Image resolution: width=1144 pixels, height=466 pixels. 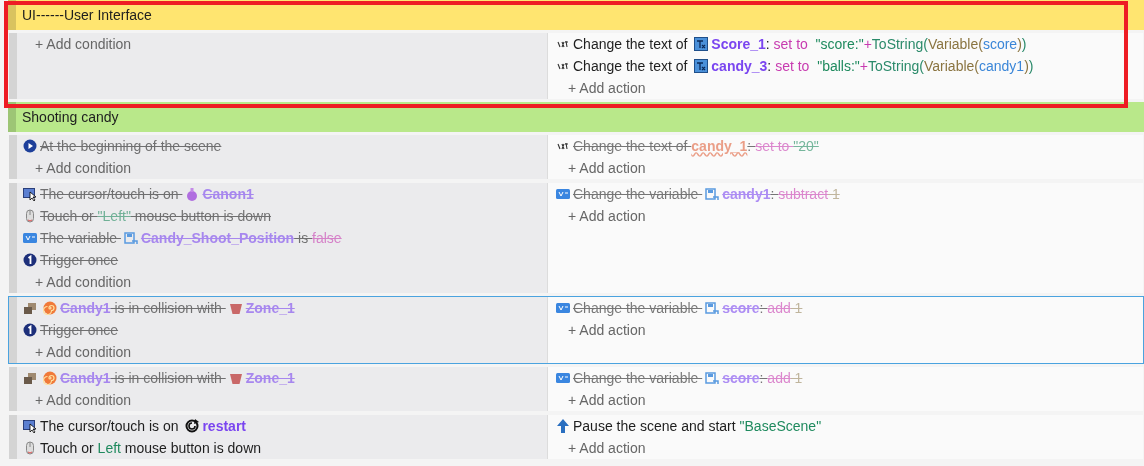 I want to click on parameter-text: false, so click(x=327, y=238).